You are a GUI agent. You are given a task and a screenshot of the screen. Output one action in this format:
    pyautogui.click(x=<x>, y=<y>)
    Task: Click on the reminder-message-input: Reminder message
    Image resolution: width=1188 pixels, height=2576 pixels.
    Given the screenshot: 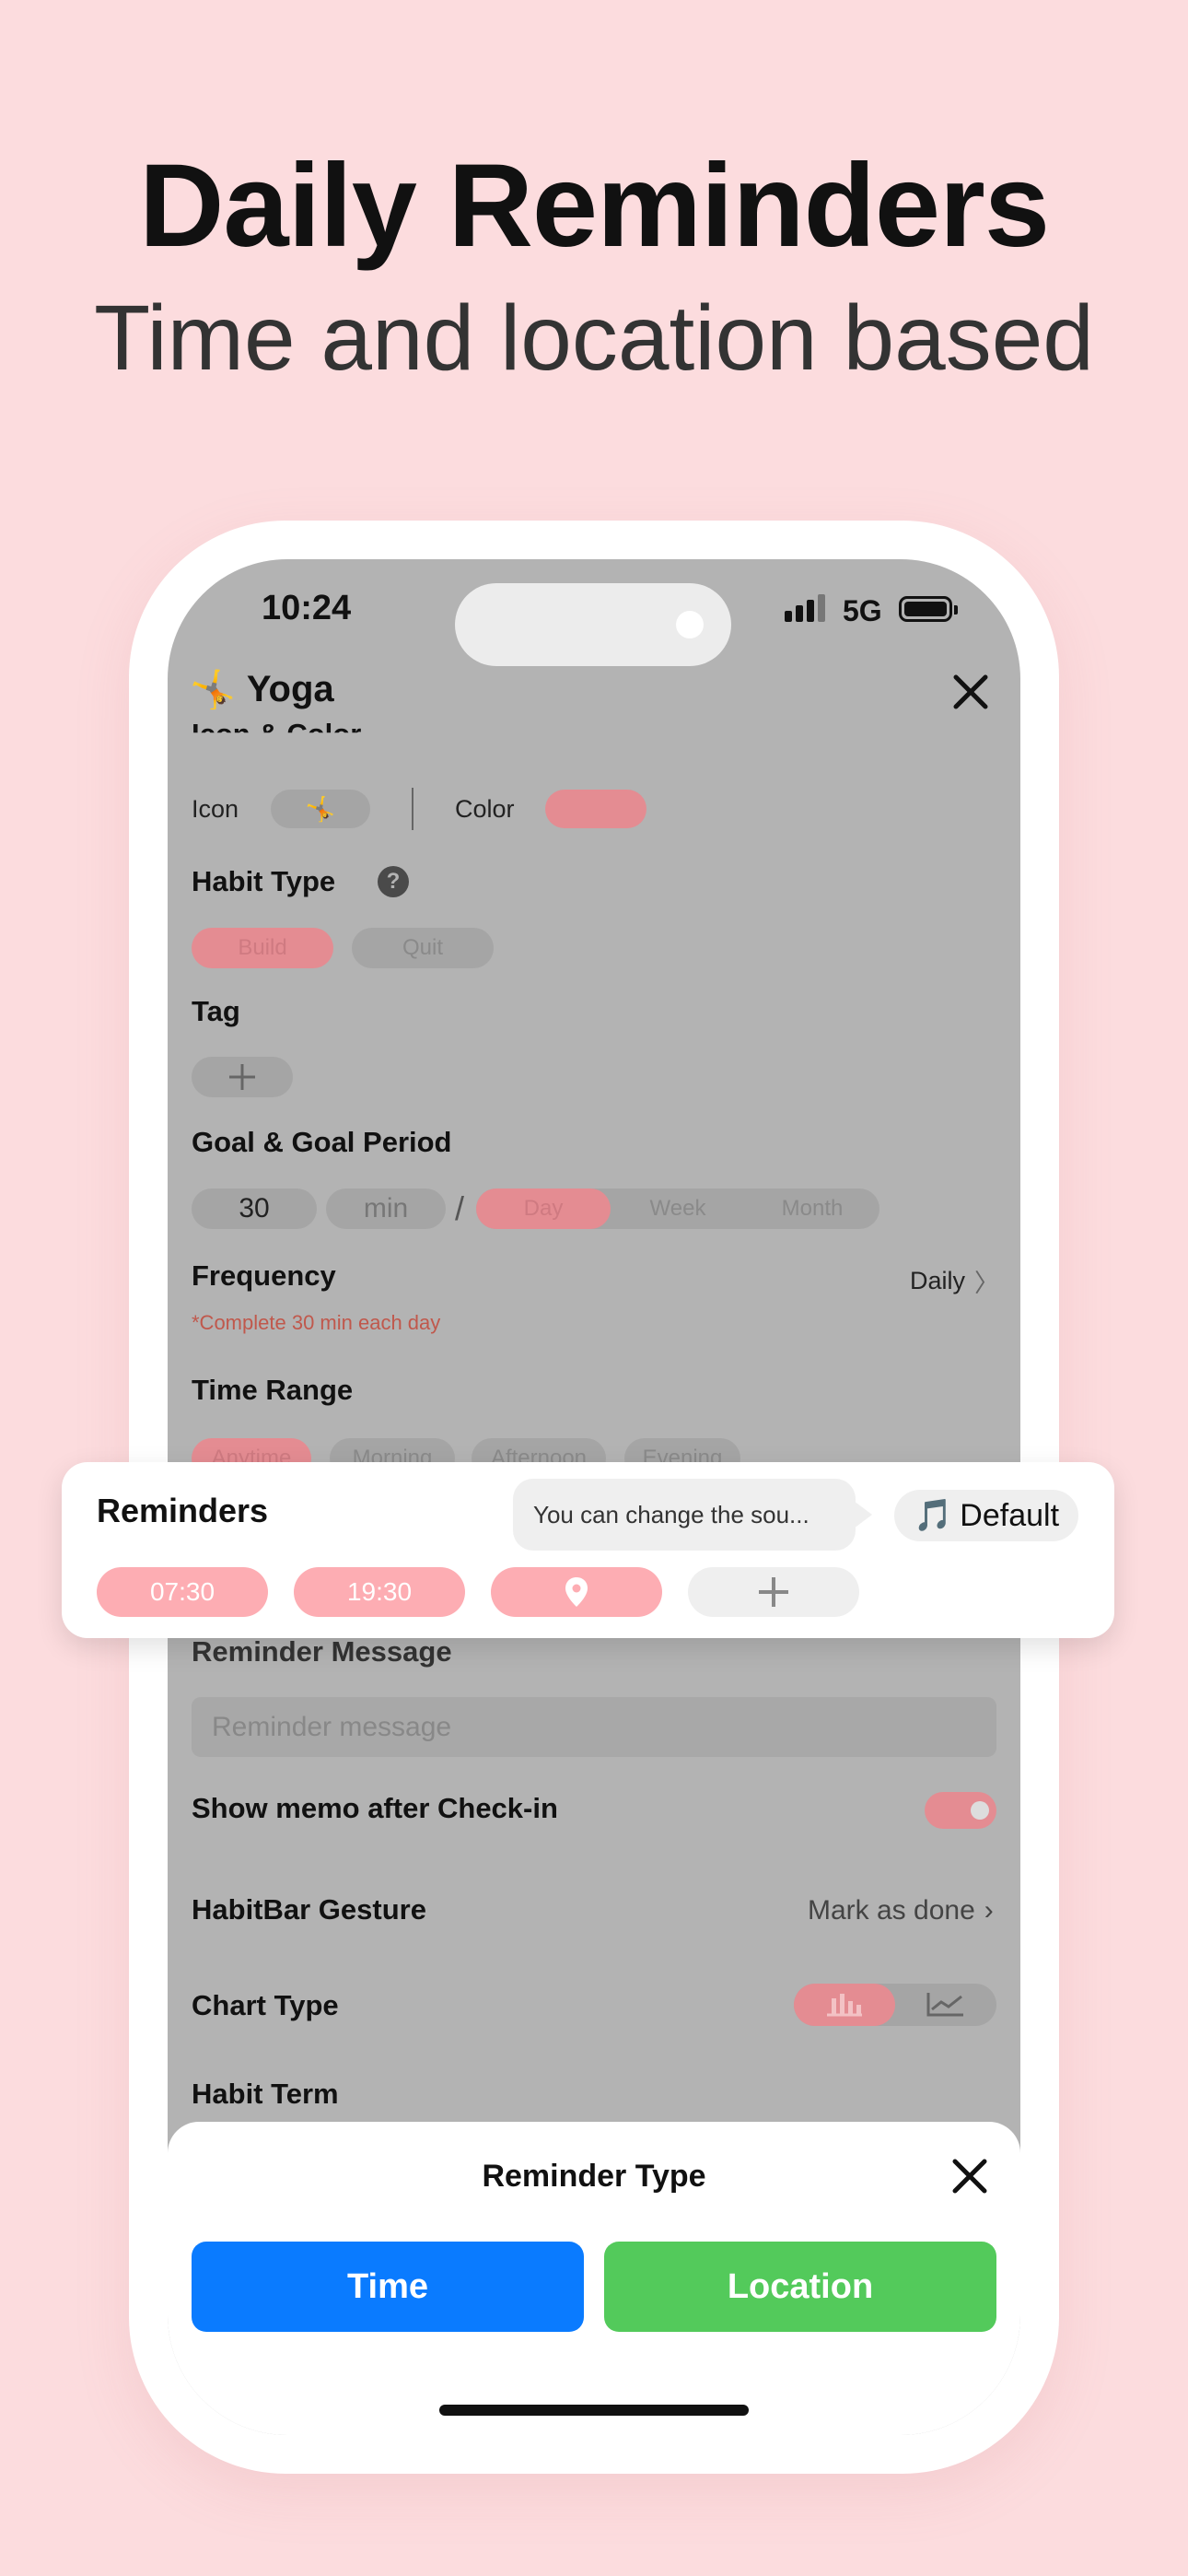 What is the action you would take?
    pyautogui.click(x=594, y=1727)
    